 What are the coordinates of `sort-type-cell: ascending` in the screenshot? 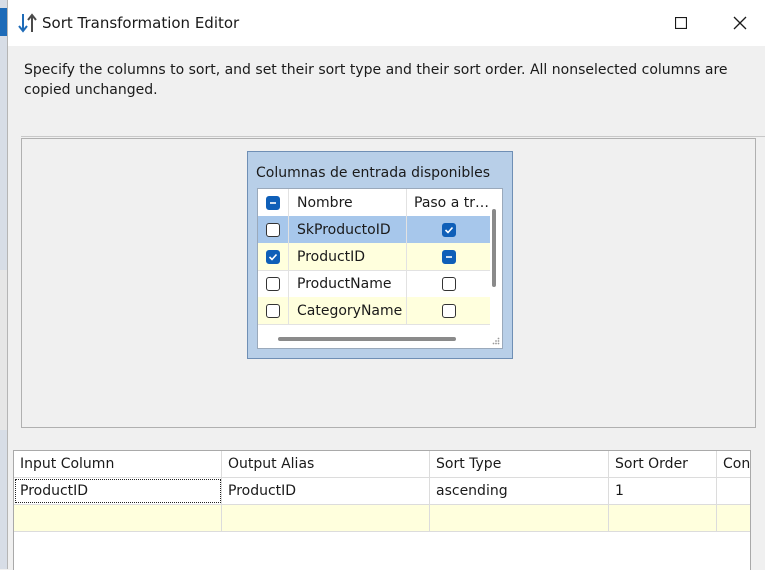 It's located at (519, 491).